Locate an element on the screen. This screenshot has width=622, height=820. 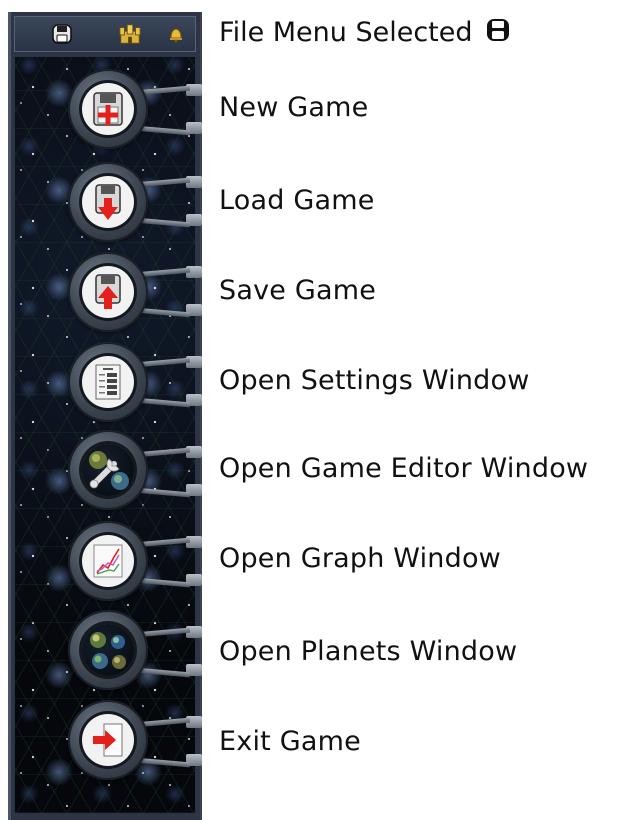
settings-document-icon is located at coordinates (108, 382).